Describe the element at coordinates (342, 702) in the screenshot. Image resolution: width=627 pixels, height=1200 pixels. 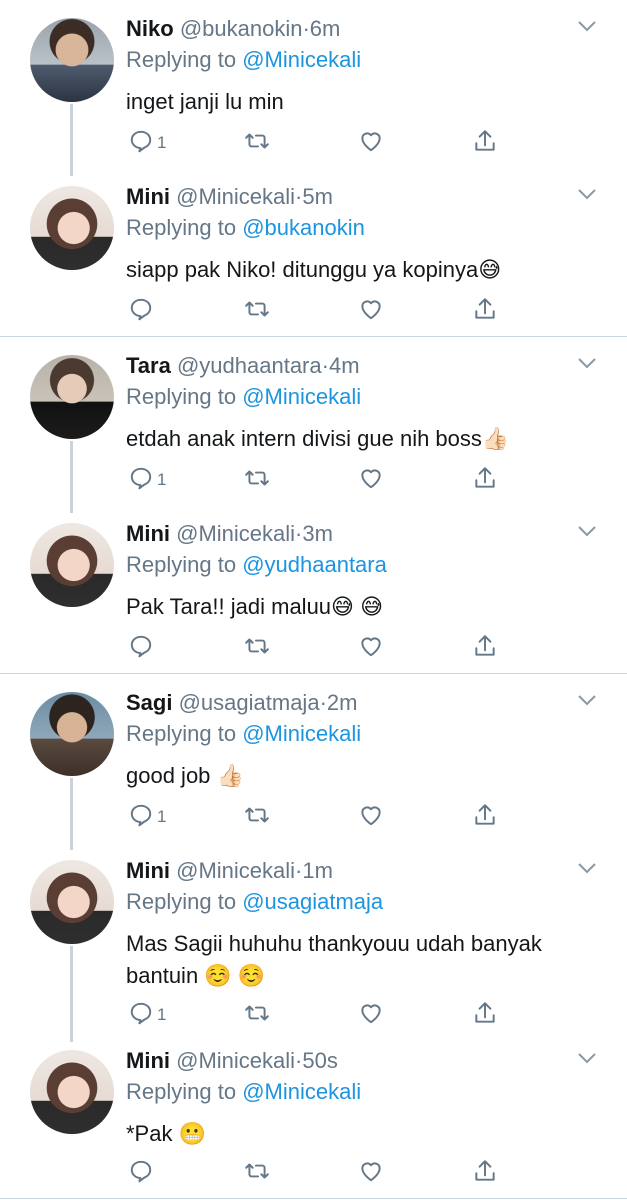
I see `timestamp: 2m` at that location.